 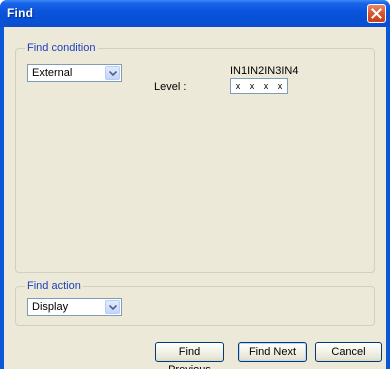 I want to click on find-condition-select: External, so click(x=74, y=73).